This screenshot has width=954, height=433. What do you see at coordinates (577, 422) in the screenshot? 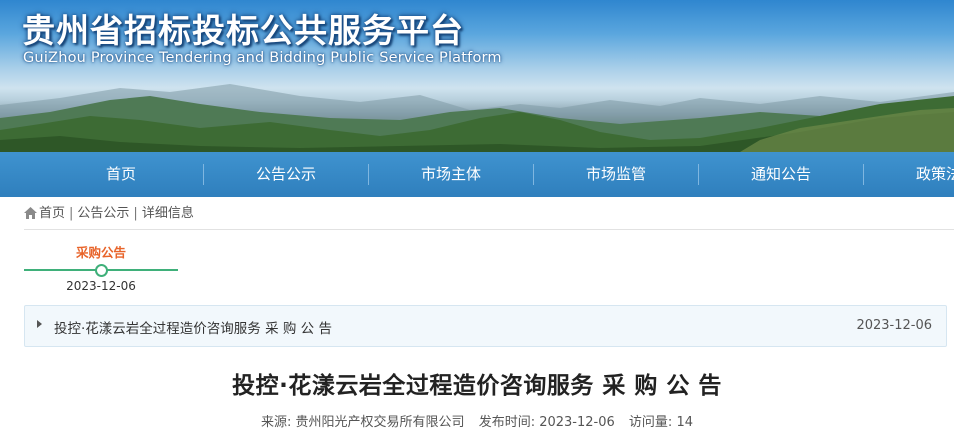
I see `publish-time-value: 2023-12-06` at bounding box center [577, 422].